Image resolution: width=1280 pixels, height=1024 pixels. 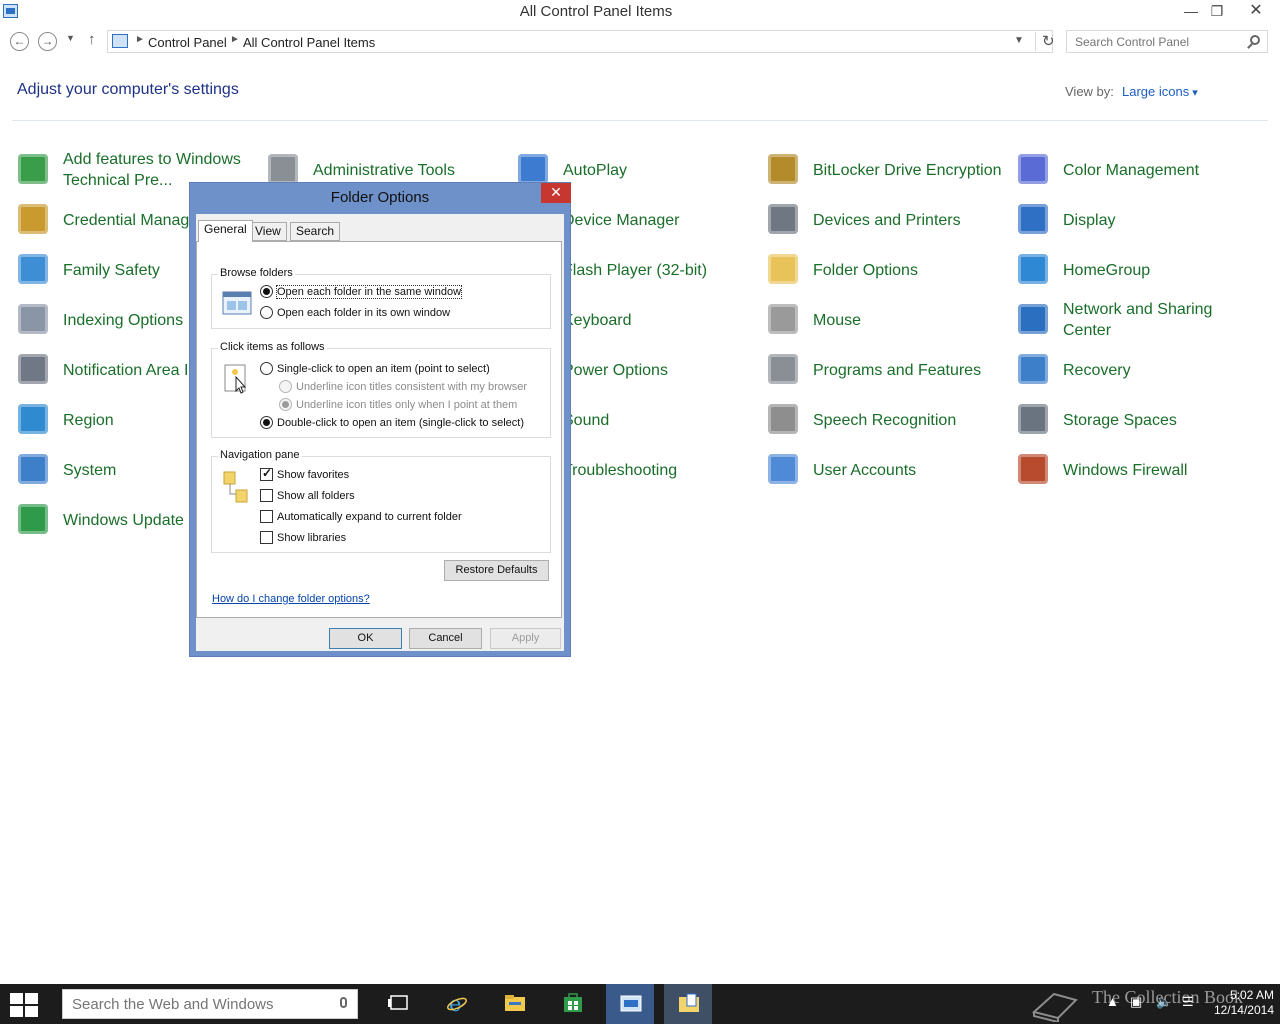 I want to click on internet-explorer-button: e, so click(x=456, y=1004).